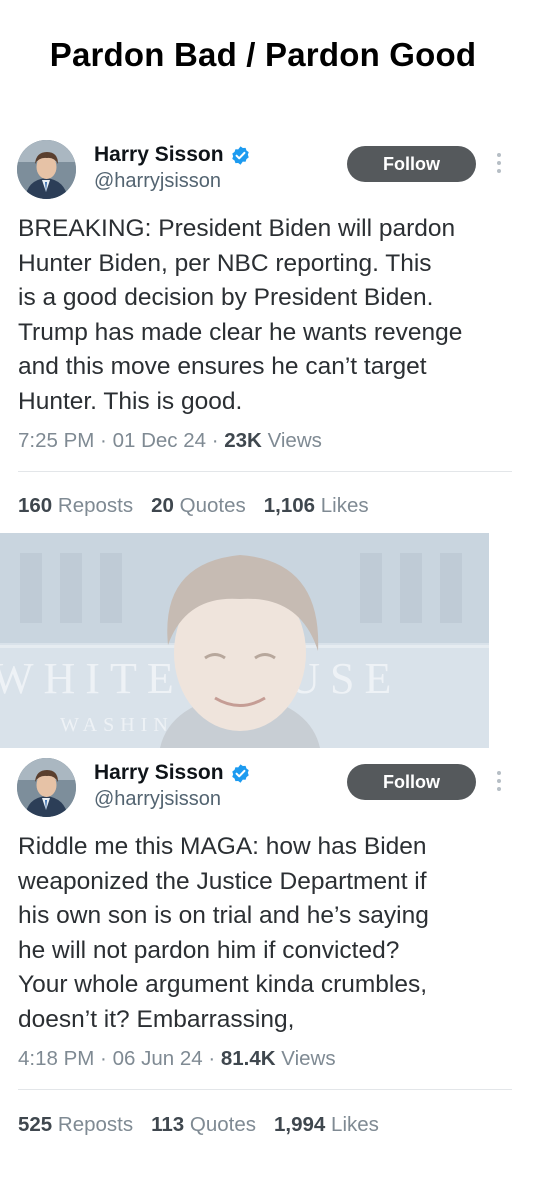  What do you see at coordinates (56, 440) in the screenshot?
I see `tweet-time: 7:25 PM` at bounding box center [56, 440].